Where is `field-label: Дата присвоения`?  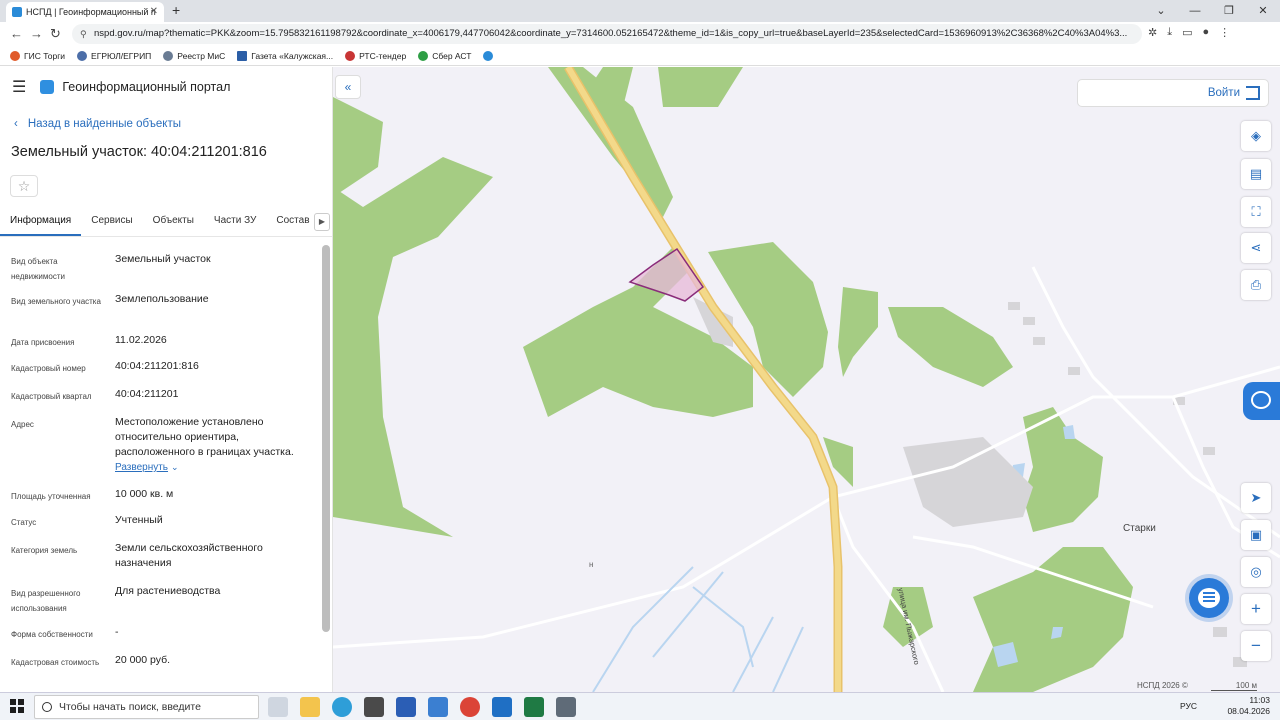
field-label: Дата присвоения is located at coordinates (43, 342).